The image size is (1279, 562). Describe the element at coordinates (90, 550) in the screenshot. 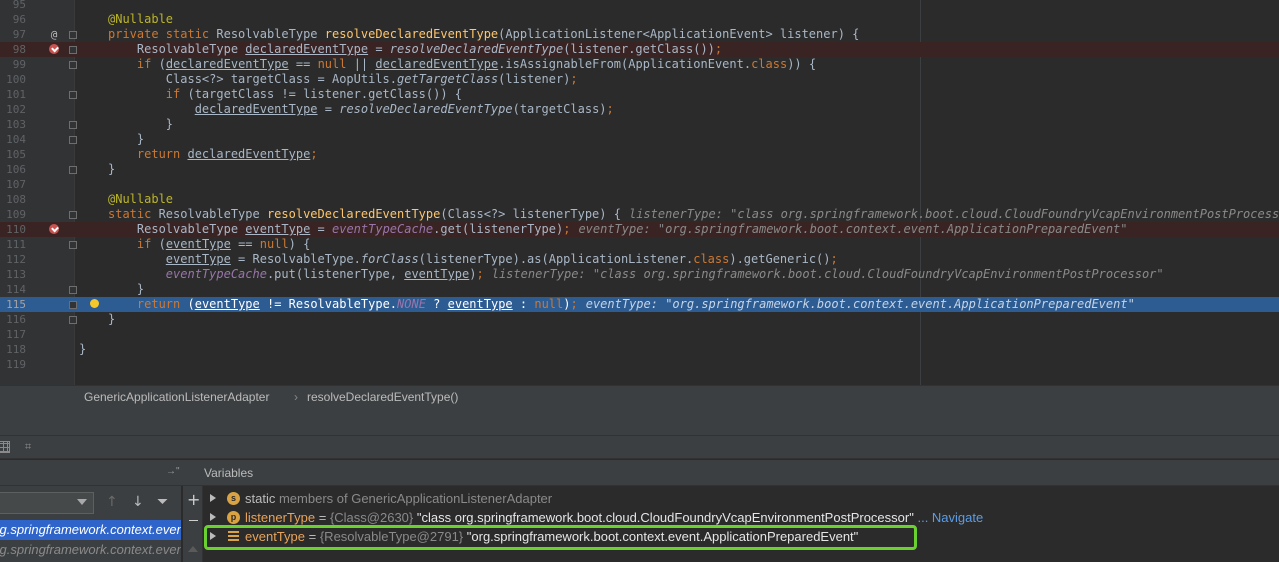

I see `frame-row: org.springframework.context.event` at that location.